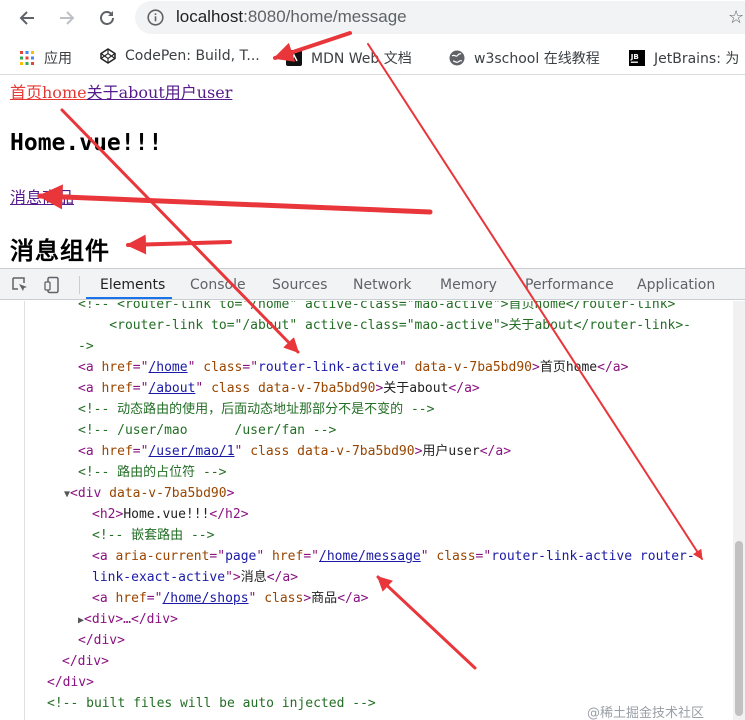 This screenshot has height=720, width=745. What do you see at coordinates (48, 92) in the screenshot?
I see `nav-link-home: 首页home` at bounding box center [48, 92].